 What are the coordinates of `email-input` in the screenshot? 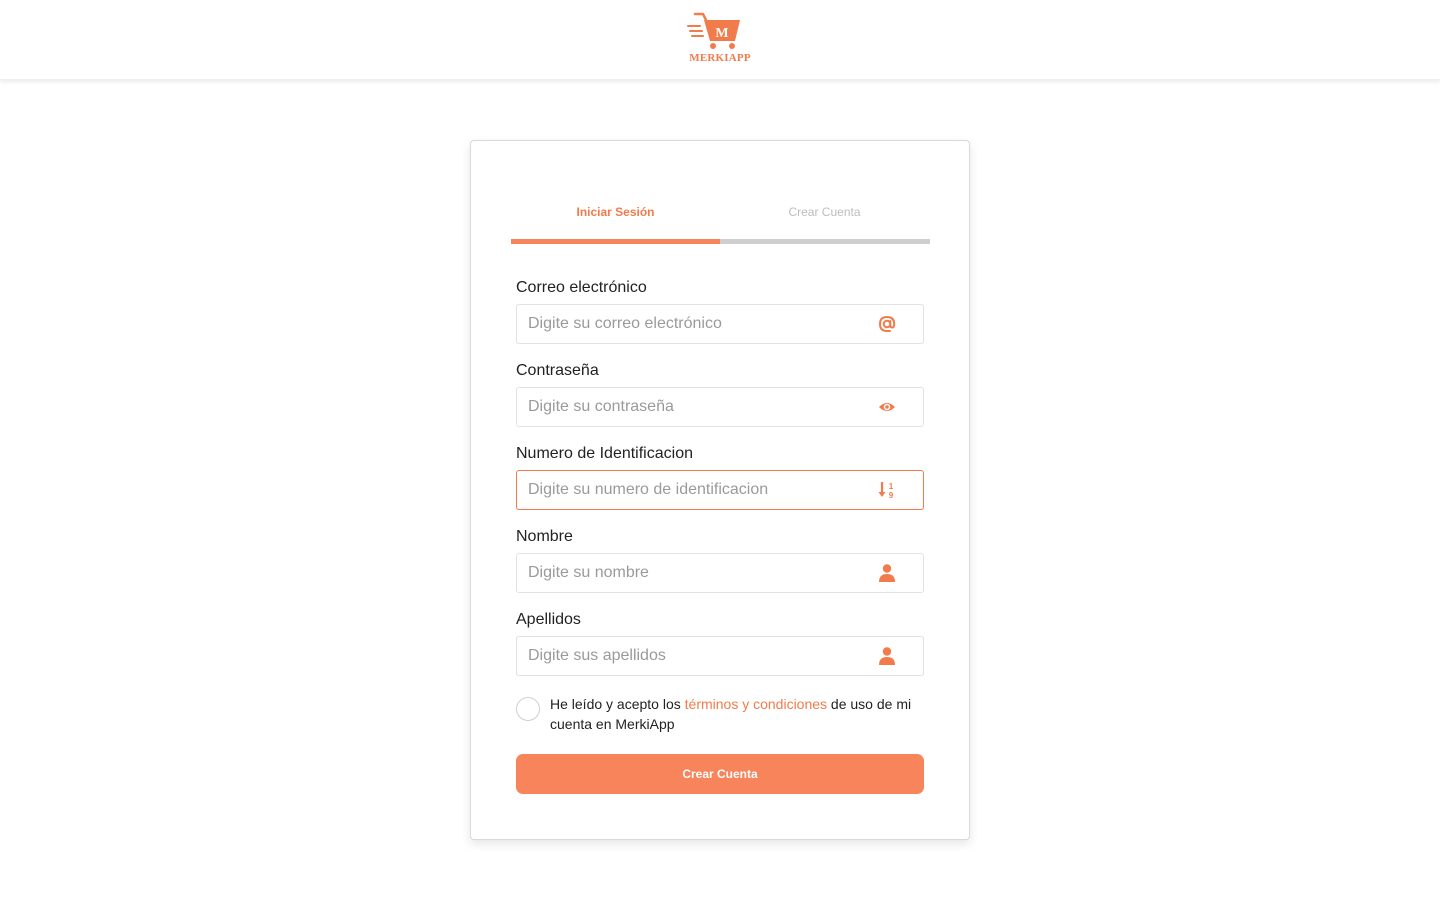 It's located at (692, 324).